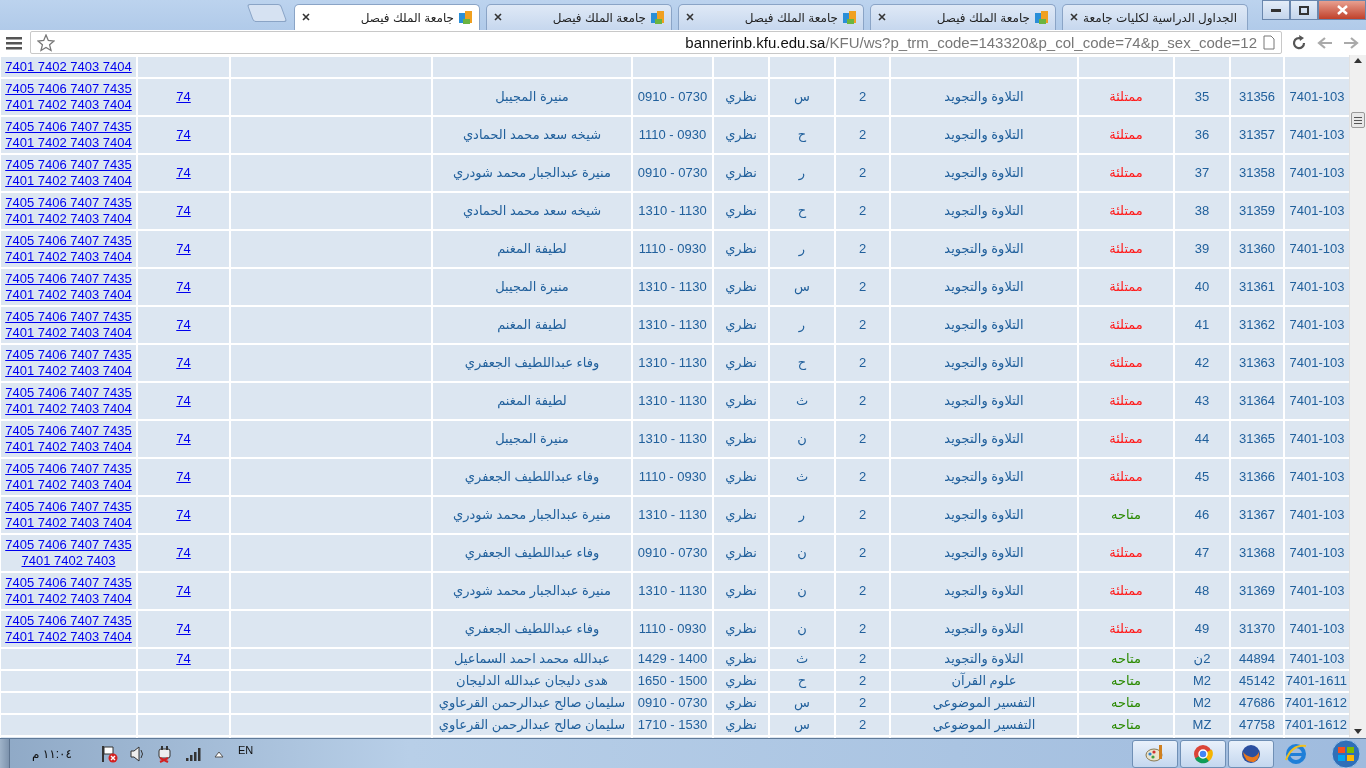 The image size is (1366, 768). I want to click on section-cell: 45, so click(1202, 476).